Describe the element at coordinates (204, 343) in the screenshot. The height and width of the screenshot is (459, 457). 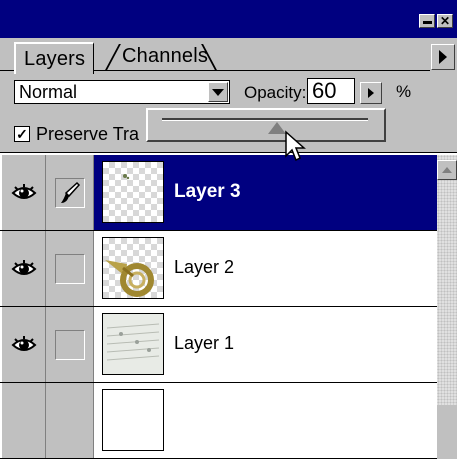
I see `layer-name: Layer 1` at that location.